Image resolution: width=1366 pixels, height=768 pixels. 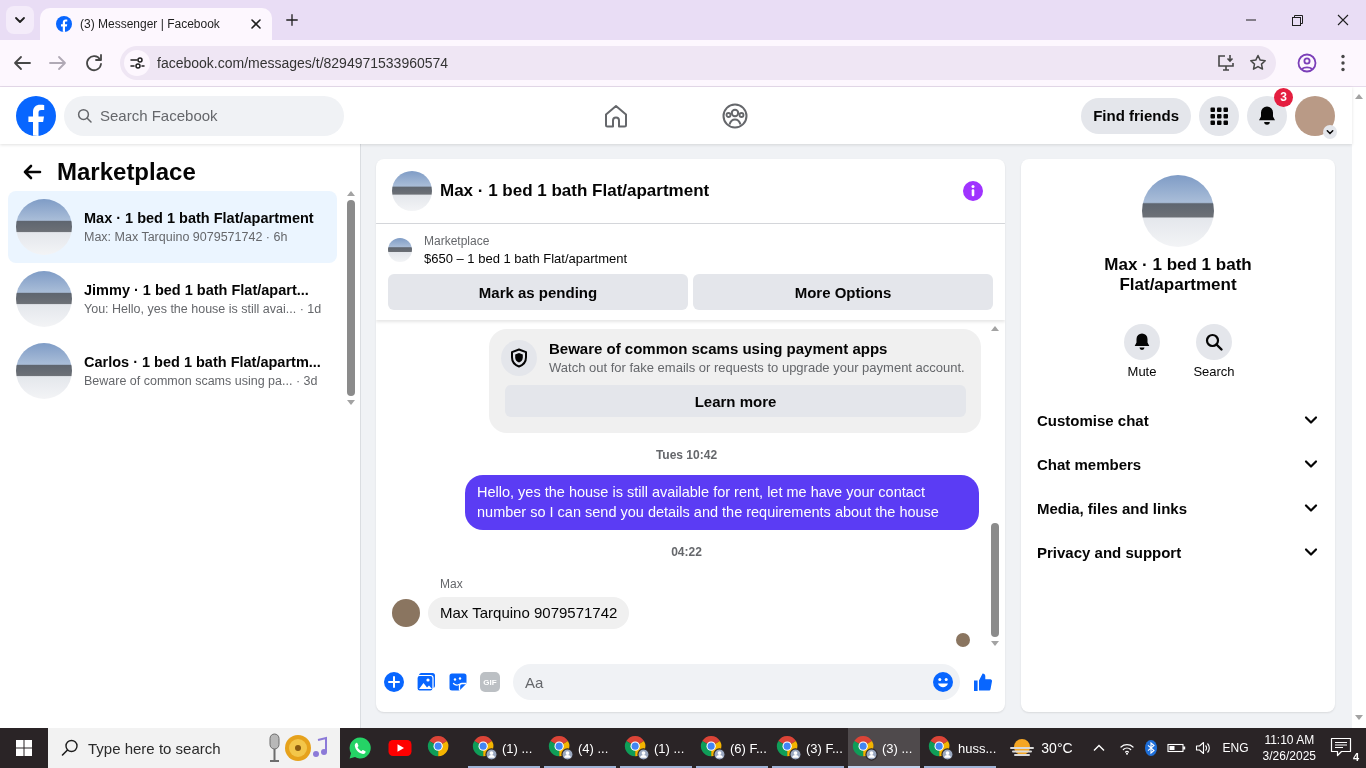 What do you see at coordinates (1289, 740) in the screenshot?
I see `clock-time: 11:10 AM` at bounding box center [1289, 740].